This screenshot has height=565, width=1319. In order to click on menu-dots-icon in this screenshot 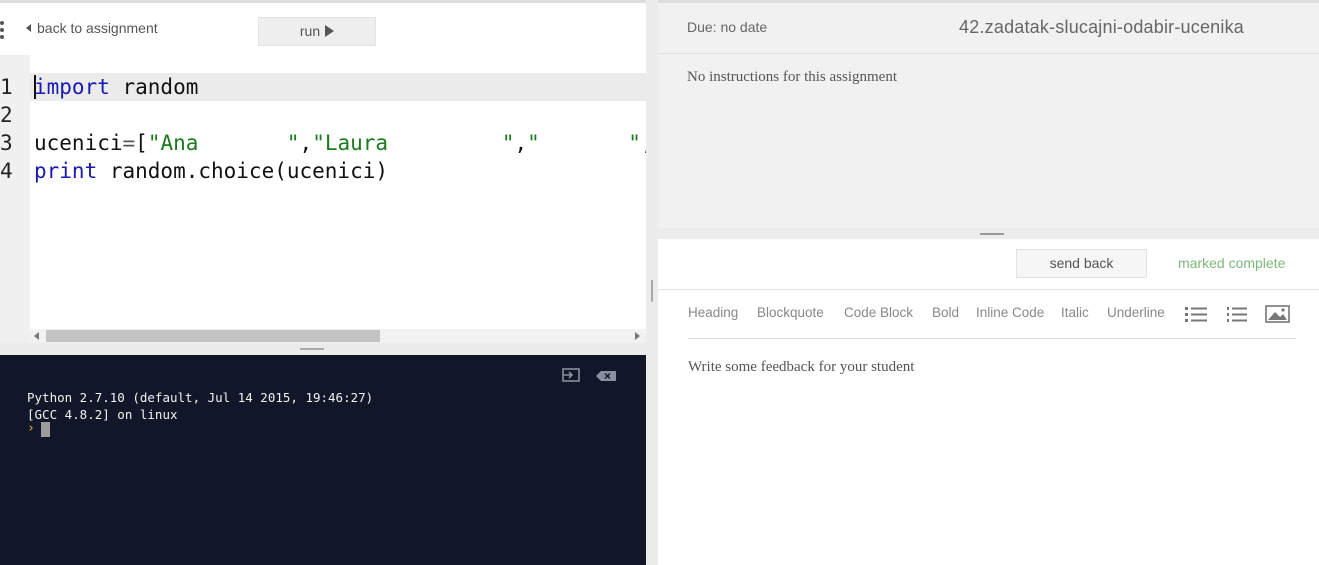, I will do `click(3, 31)`.